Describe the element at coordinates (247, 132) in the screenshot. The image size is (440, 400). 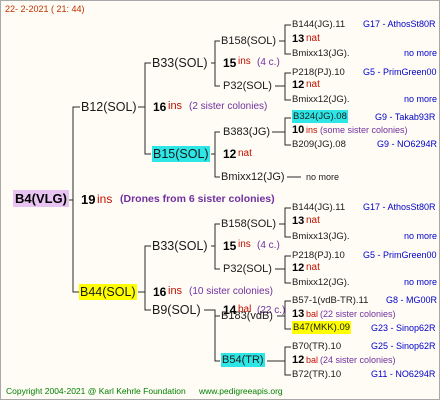
I see `gen3-node-id: B383(JG)` at that location.